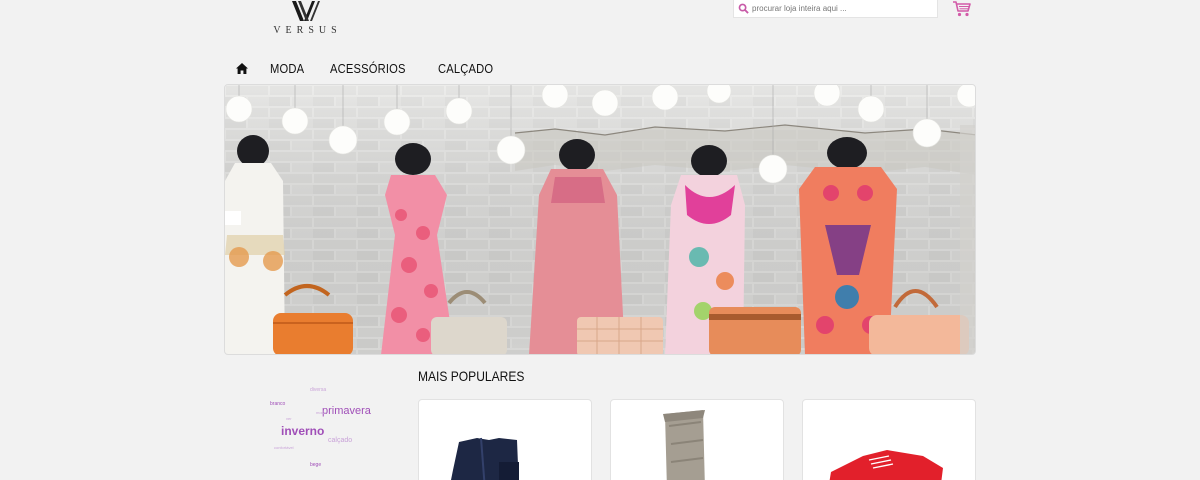 The height and width of the screenshot is (480, 1200). Describe the element at coordinates (302, 431) in the screenshot. I see `tag-inverno: inverno` at that location.